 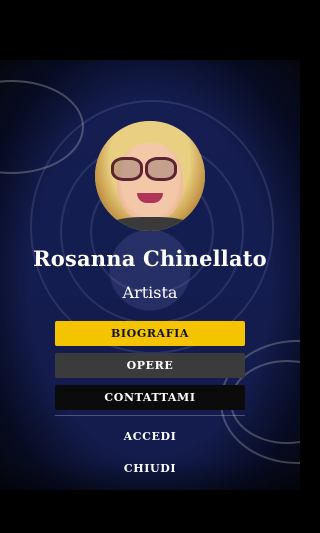 What do you see at coordinates (150, 397) in the screenshot?
I see `contattami-button: CONTATTAMI` at bounding box center [150, 397].